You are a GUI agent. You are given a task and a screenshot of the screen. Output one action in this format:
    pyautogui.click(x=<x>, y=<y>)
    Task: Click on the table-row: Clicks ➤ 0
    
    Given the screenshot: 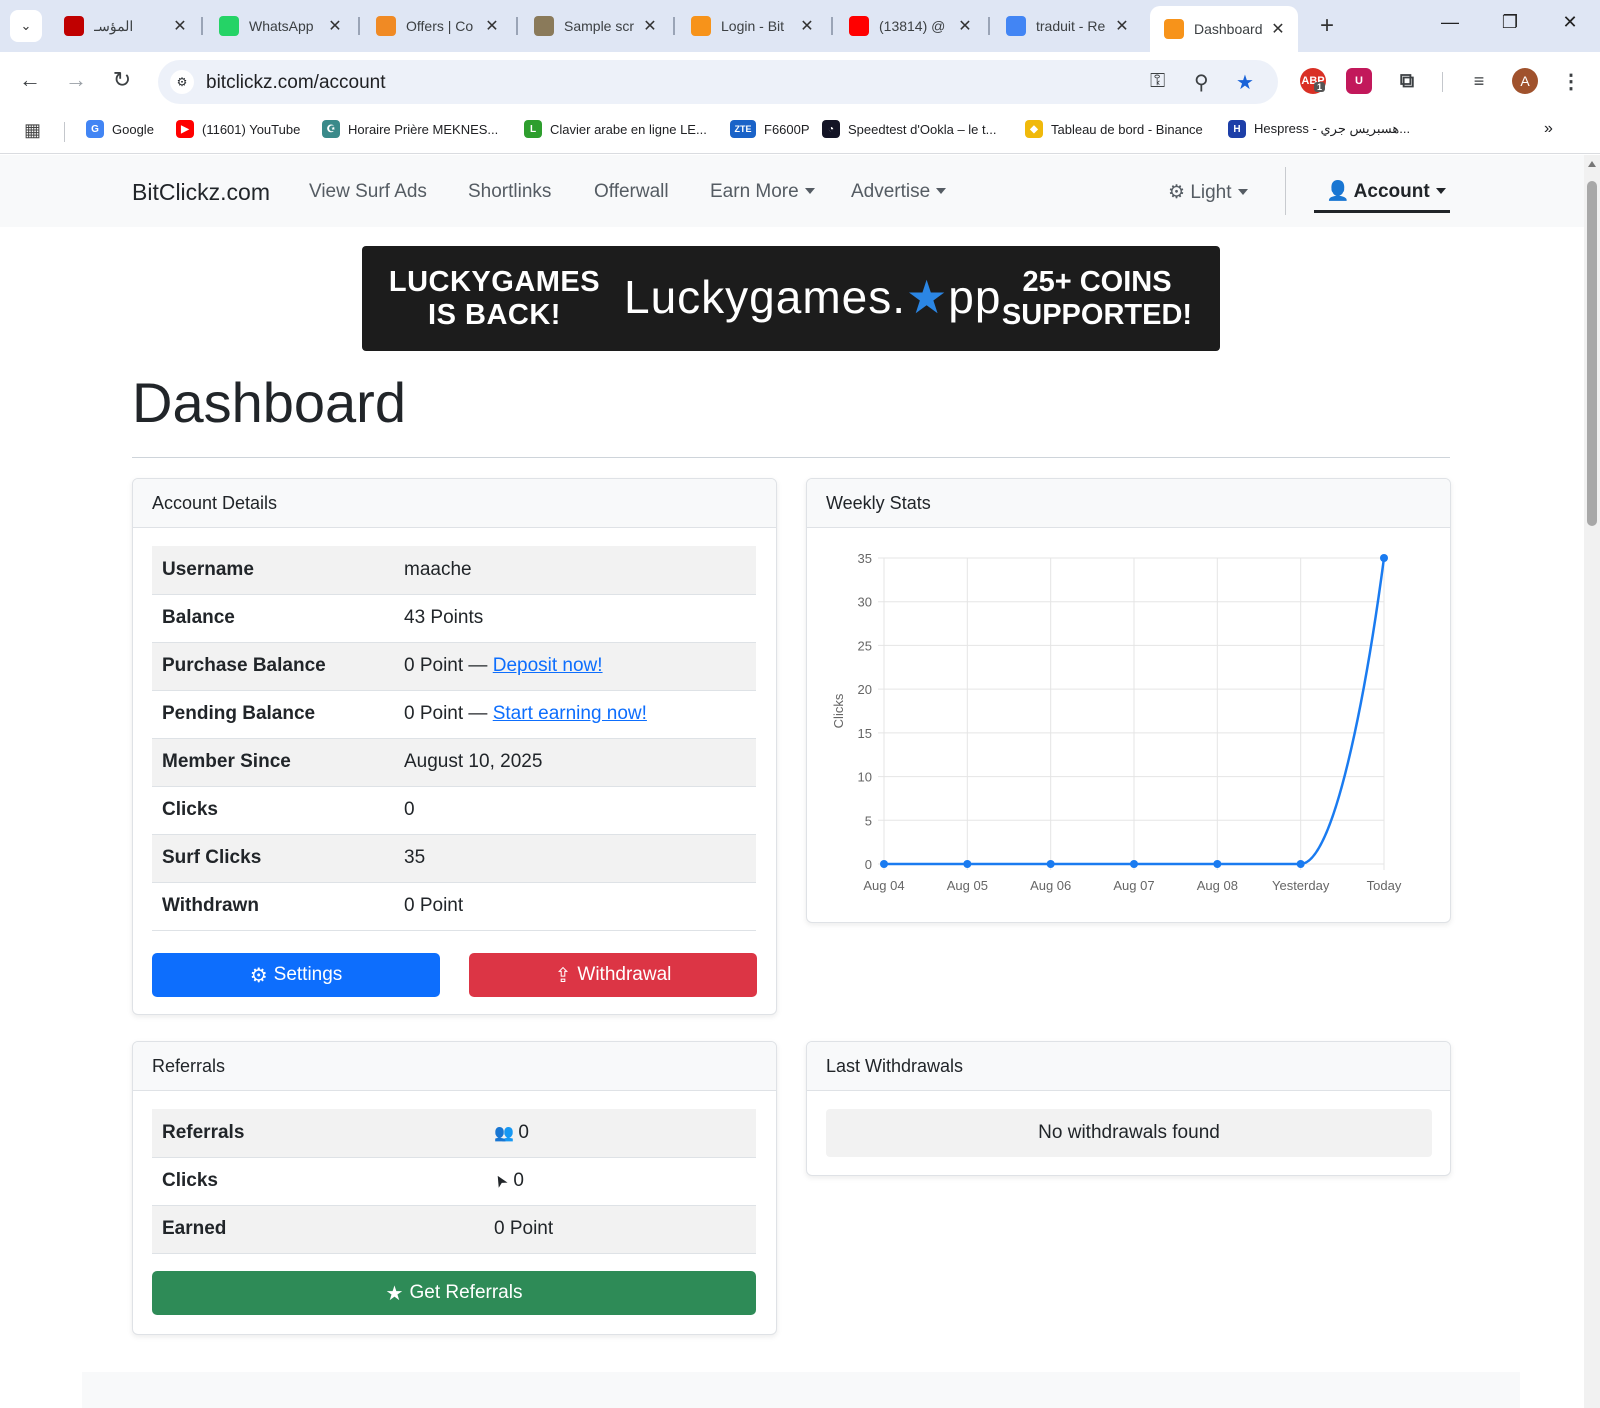 What is the action you would take?
    pyautogui.click(x=454, y=1181)
    